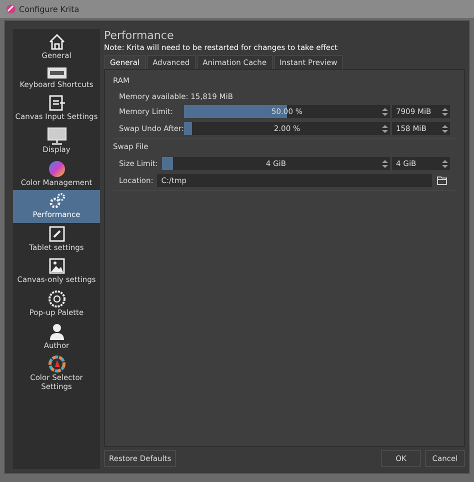 The height and width of the screenshot is (482, 474). I want to click on gears-icon, so click(57, 201).